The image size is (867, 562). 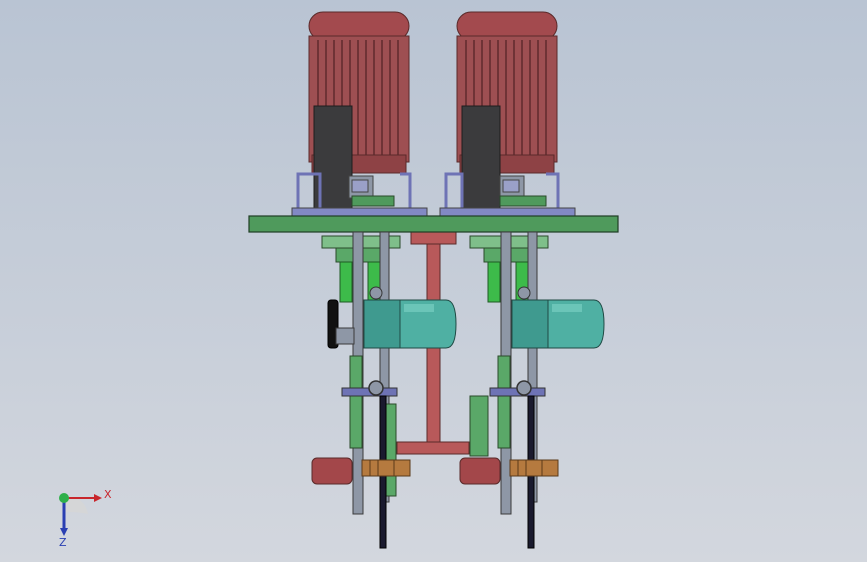 What do you see at coordinates (85, 518) in the screenshot?
I see `axis-triad: X Z` at bounding box center [85, 518].